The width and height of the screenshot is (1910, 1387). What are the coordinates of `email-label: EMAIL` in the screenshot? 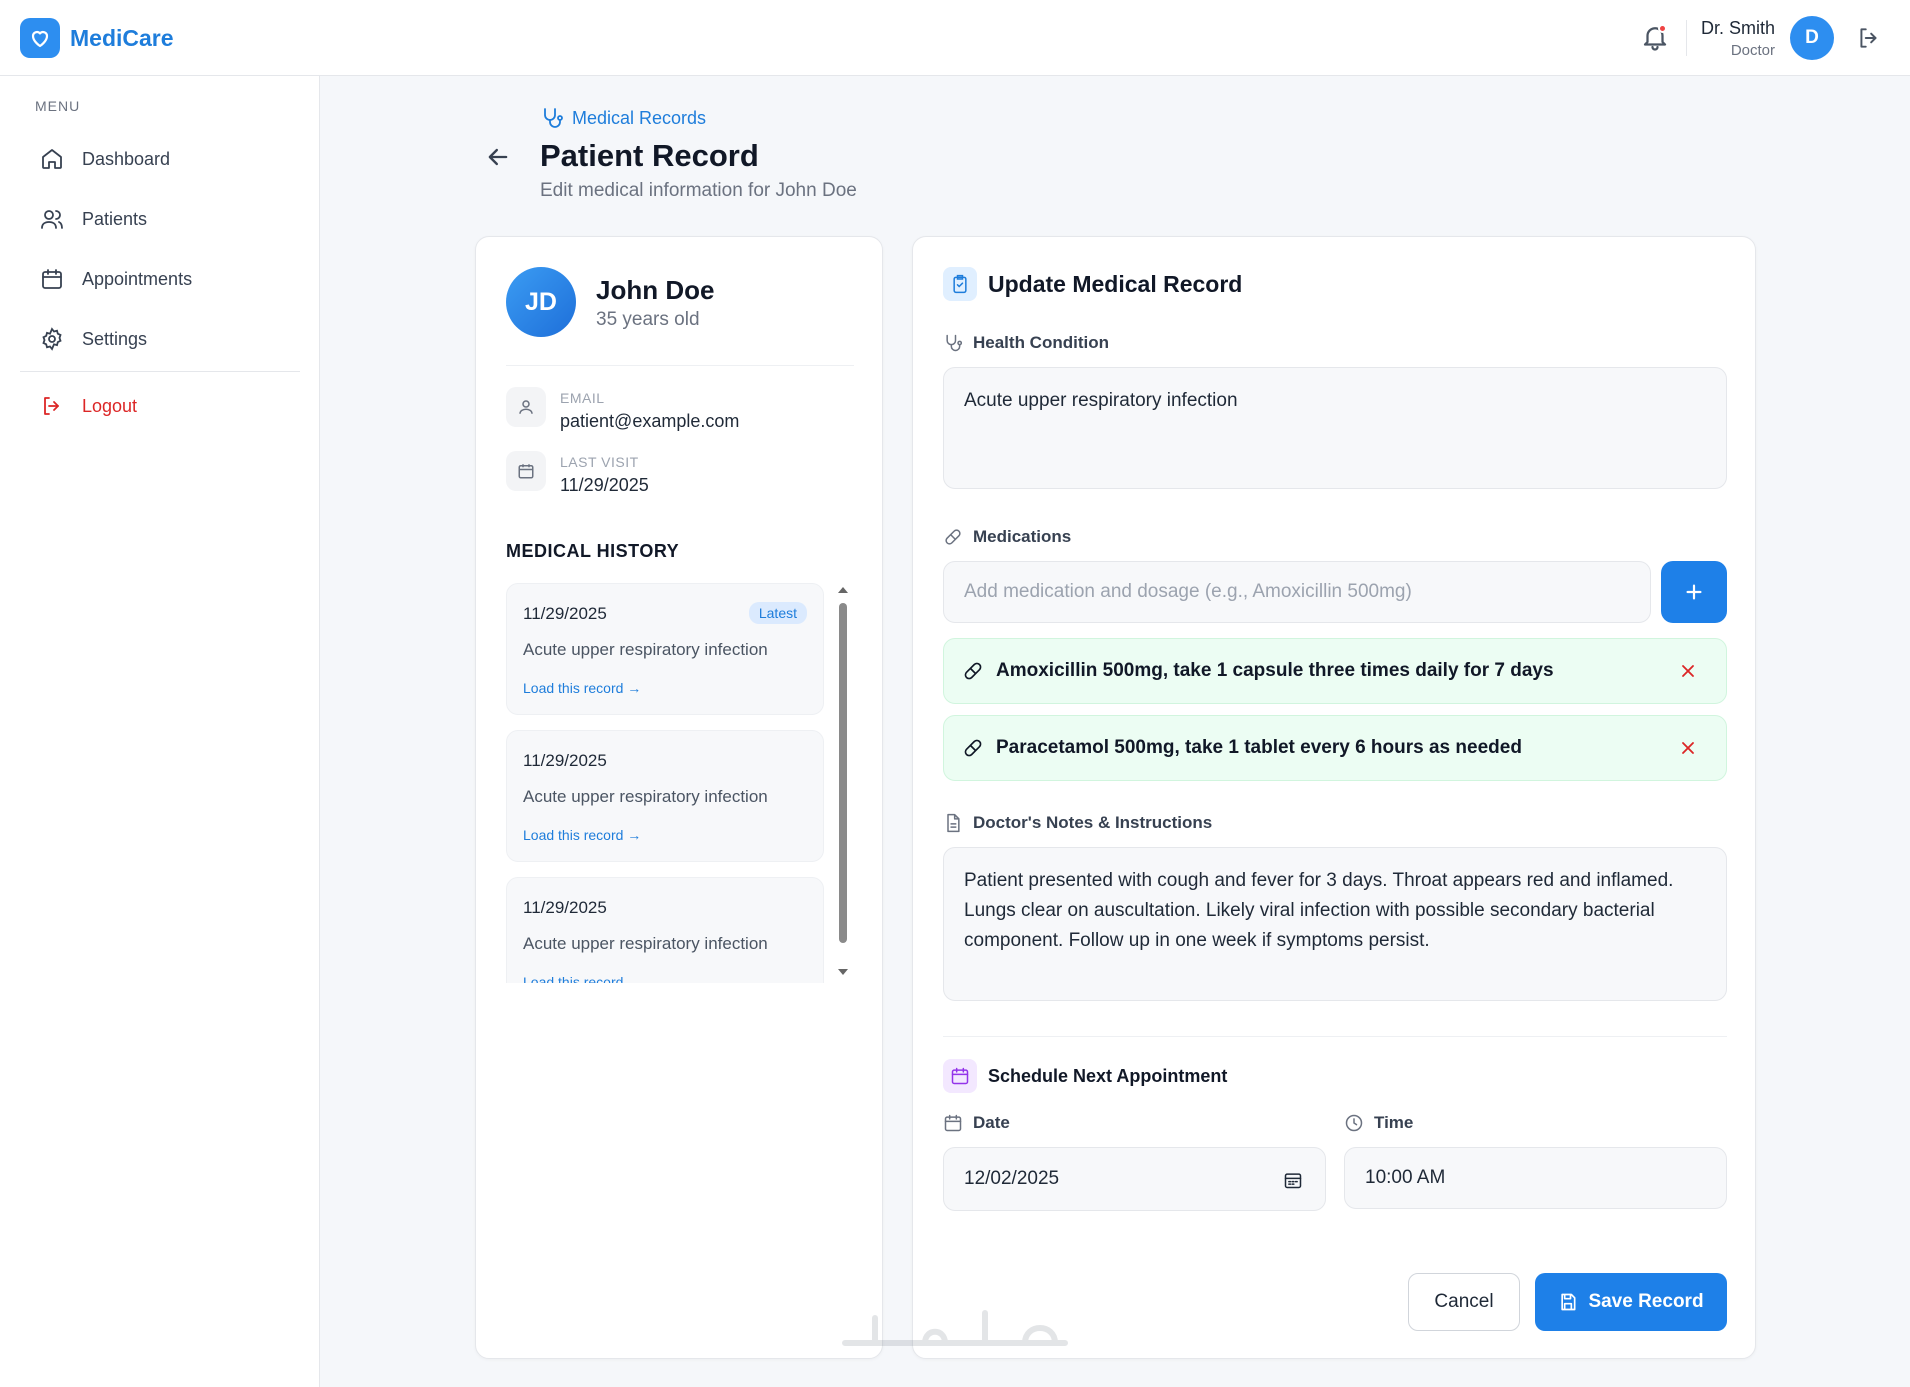 It's located at (582, 398).